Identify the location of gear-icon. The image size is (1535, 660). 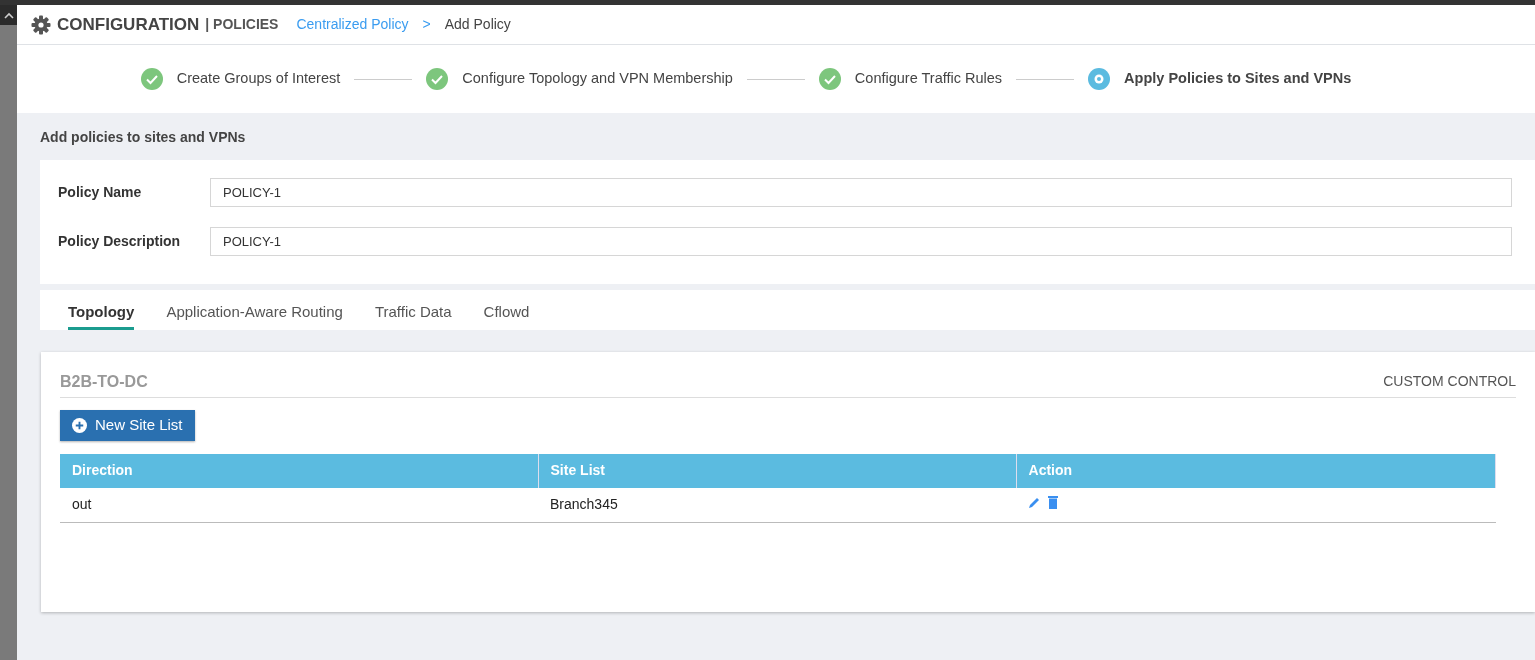
(41, 24).